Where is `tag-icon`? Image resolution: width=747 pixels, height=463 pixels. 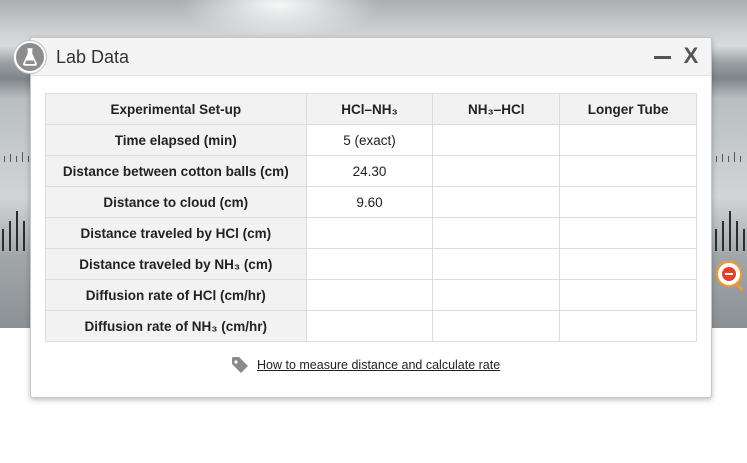 tag-icon is located at coordinates (240, 365).